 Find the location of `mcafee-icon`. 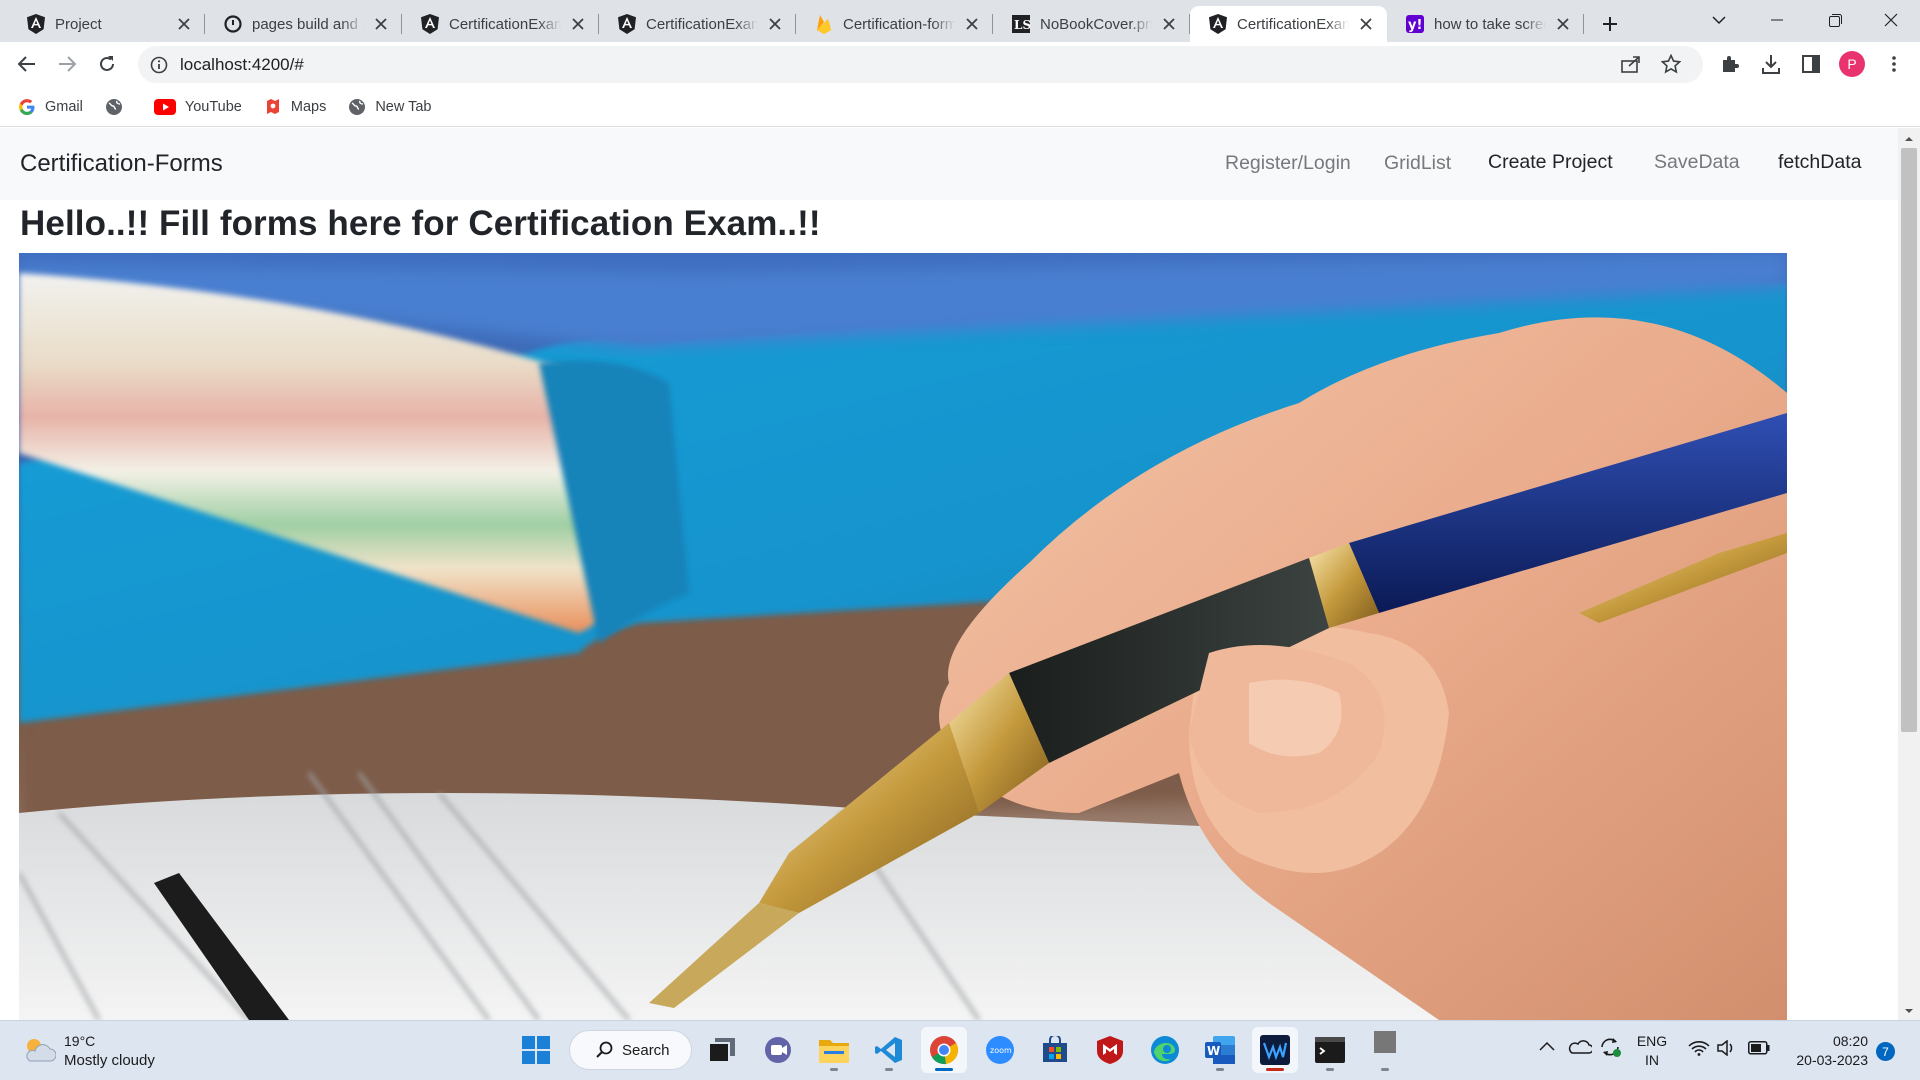

mcafee-icon is located at coordinates (1110, 1050).